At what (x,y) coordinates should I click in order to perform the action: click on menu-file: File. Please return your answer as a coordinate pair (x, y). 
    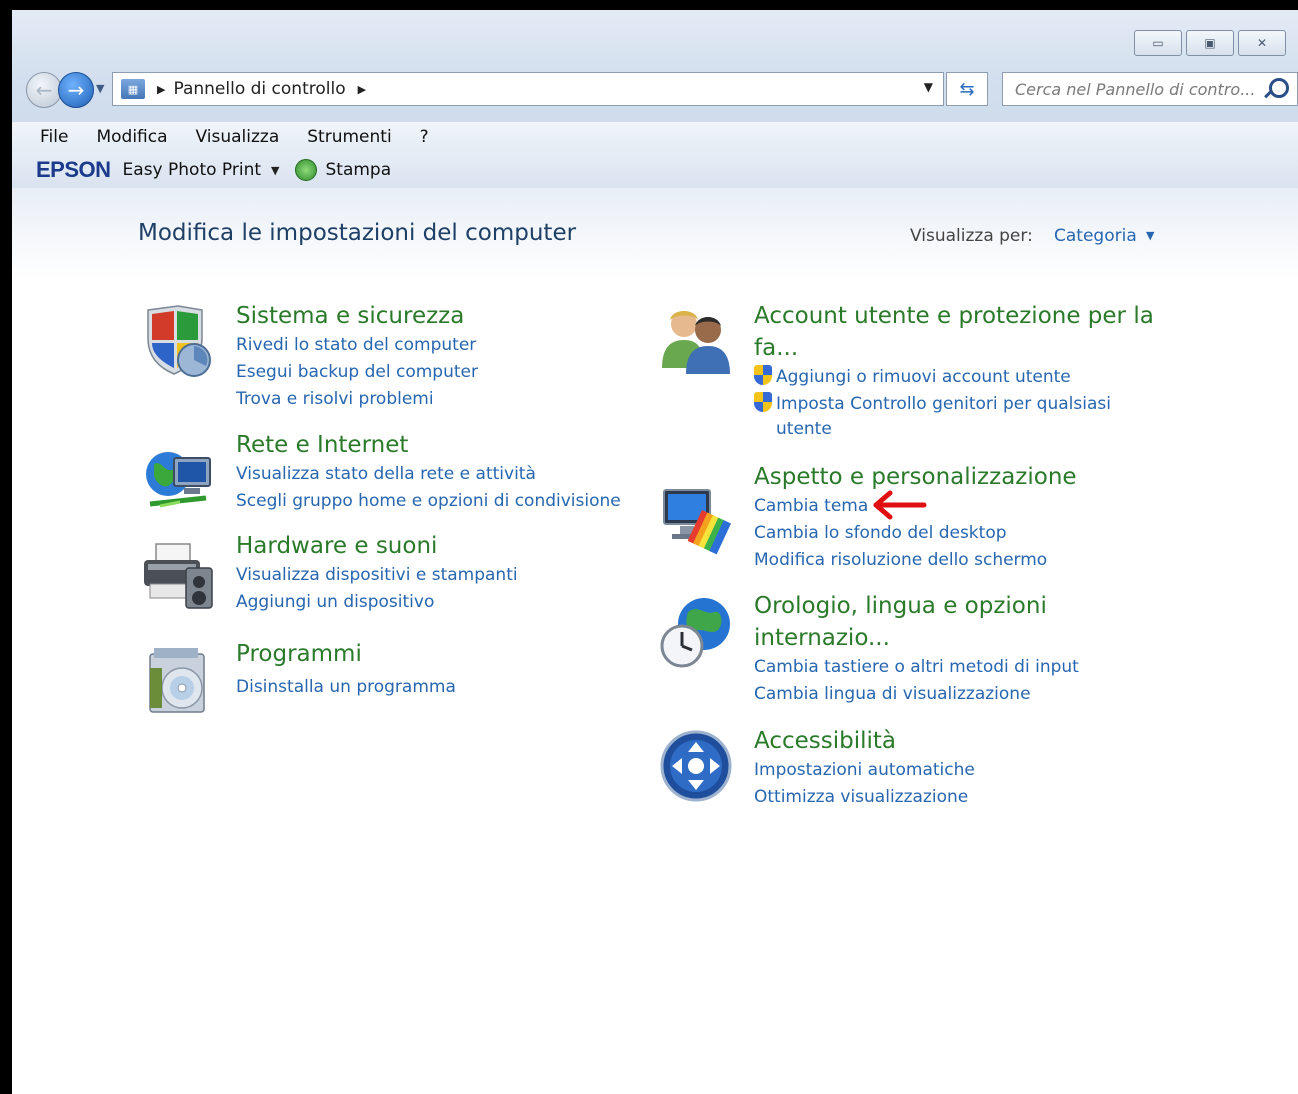
    Looking at the image, I should click on (54, 137).